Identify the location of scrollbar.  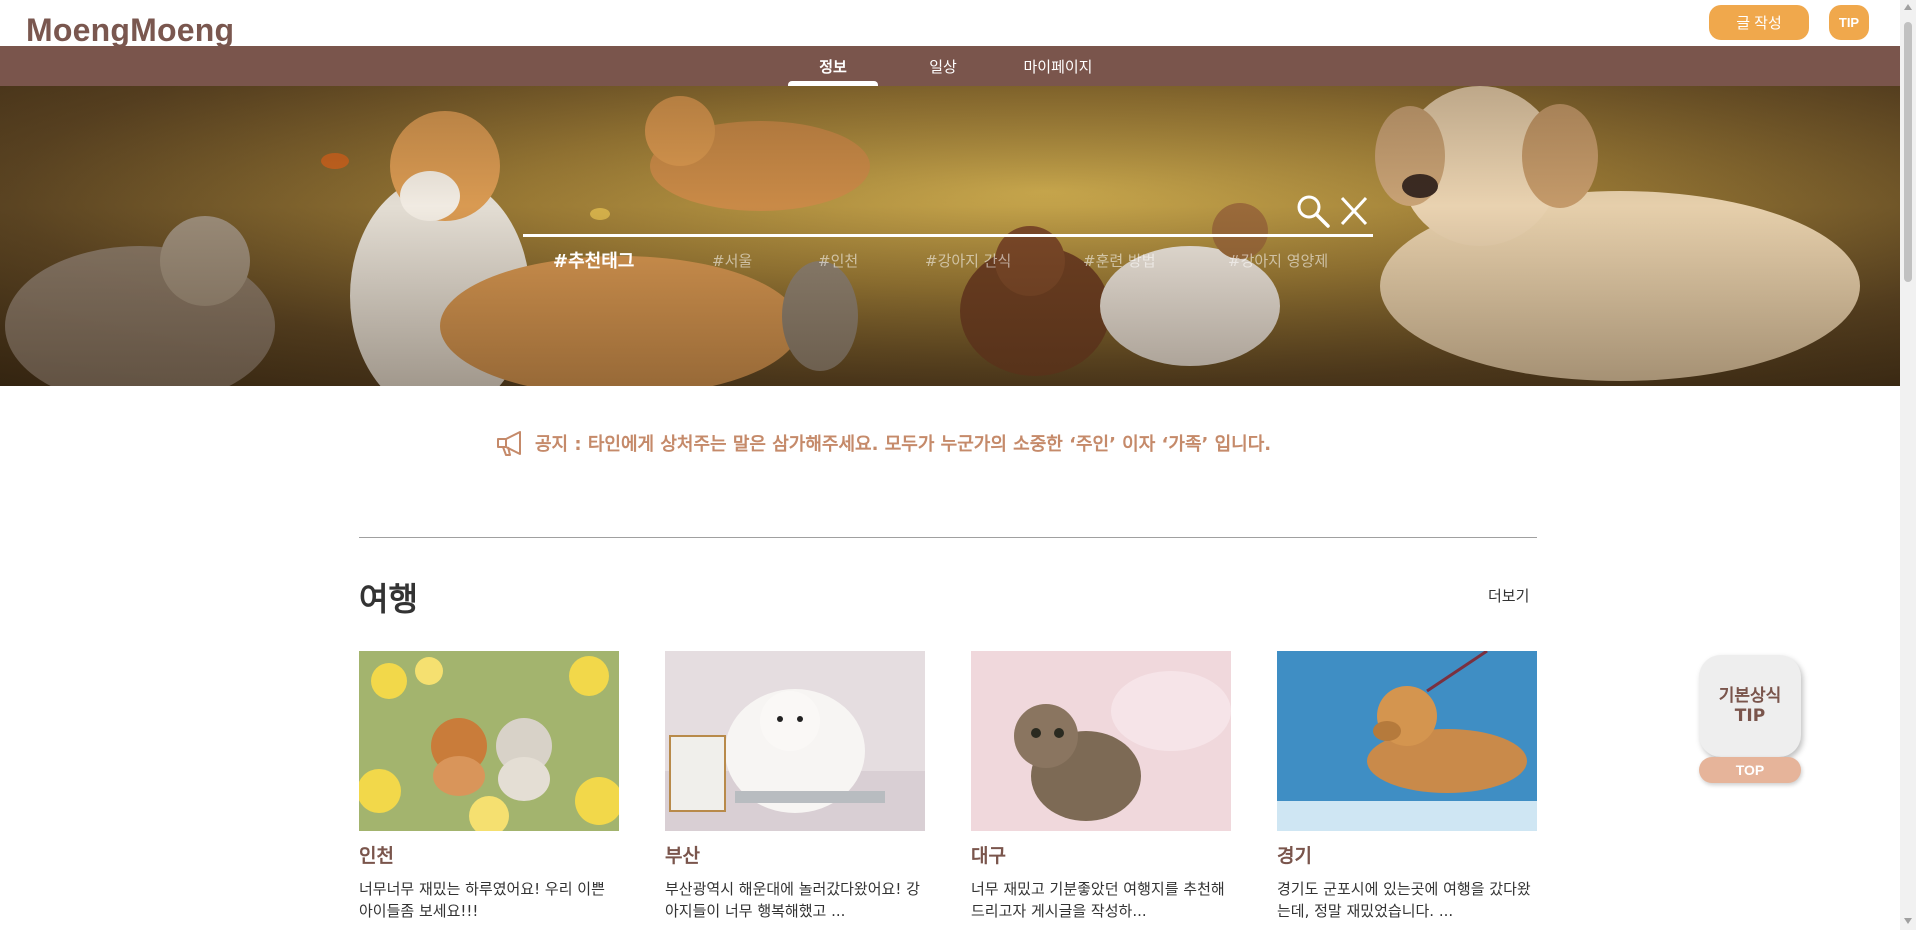
(1908, 465).